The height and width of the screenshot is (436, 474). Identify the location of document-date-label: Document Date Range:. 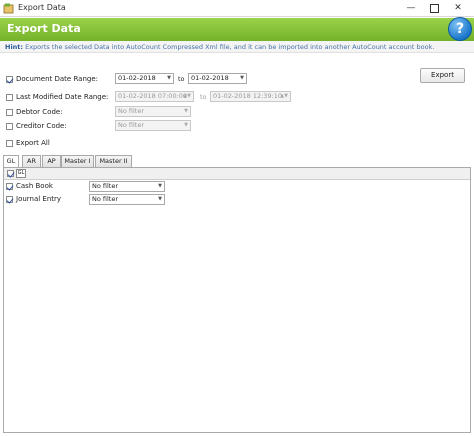
(57, 79).